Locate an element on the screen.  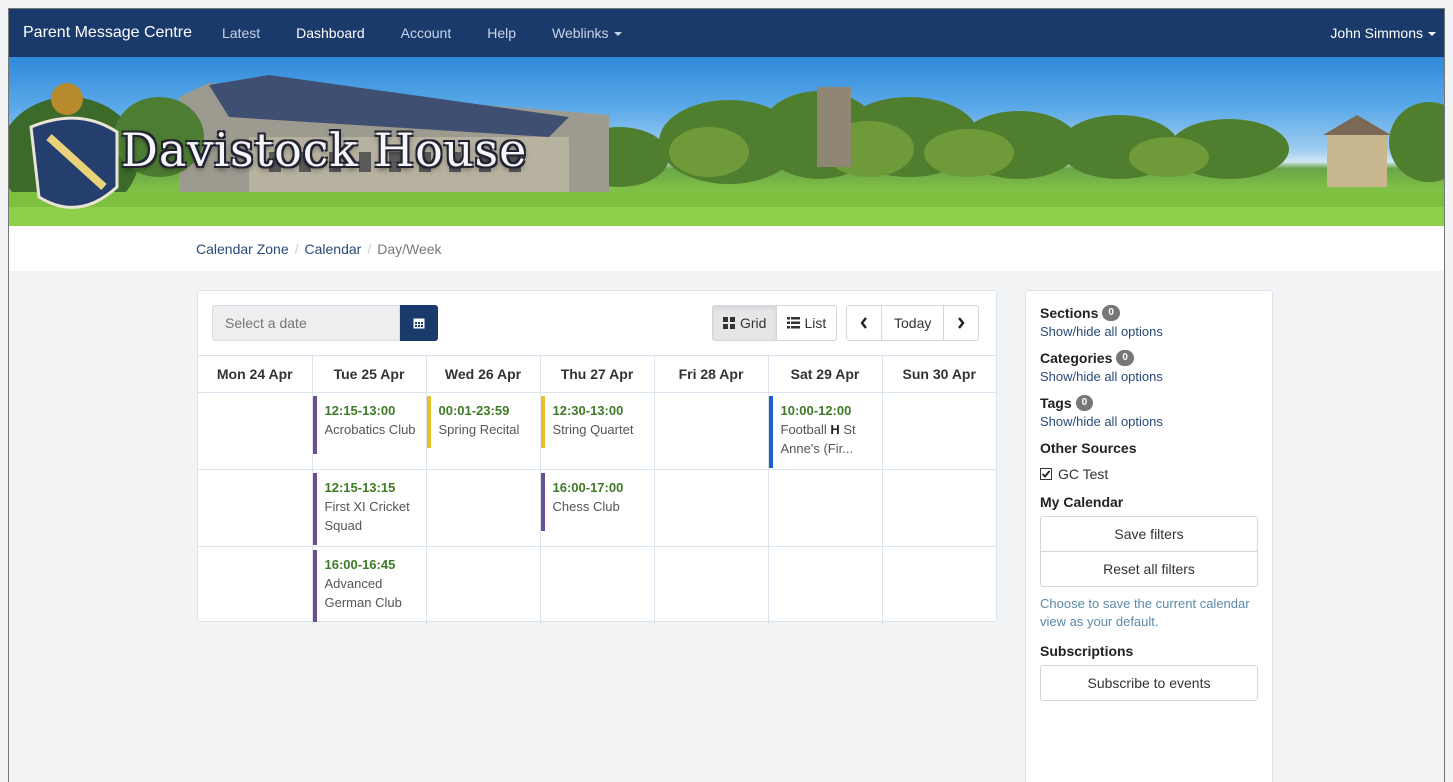
sections-heading: Sections 0 is located at coordinates (1149, 313).